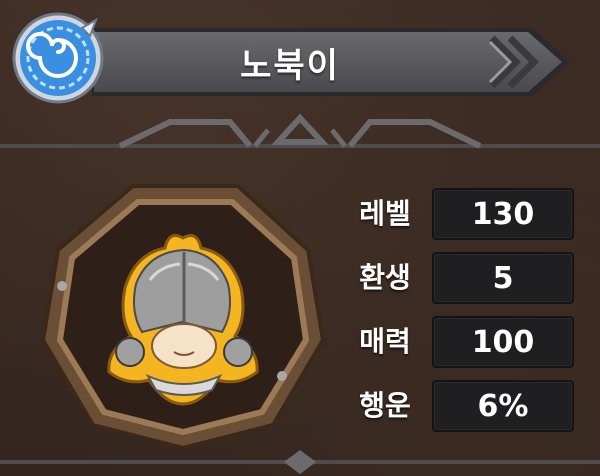  Describe the element at coordinates (300, 131) in the screenshot. I see `ornamental-divider-top` at that location.